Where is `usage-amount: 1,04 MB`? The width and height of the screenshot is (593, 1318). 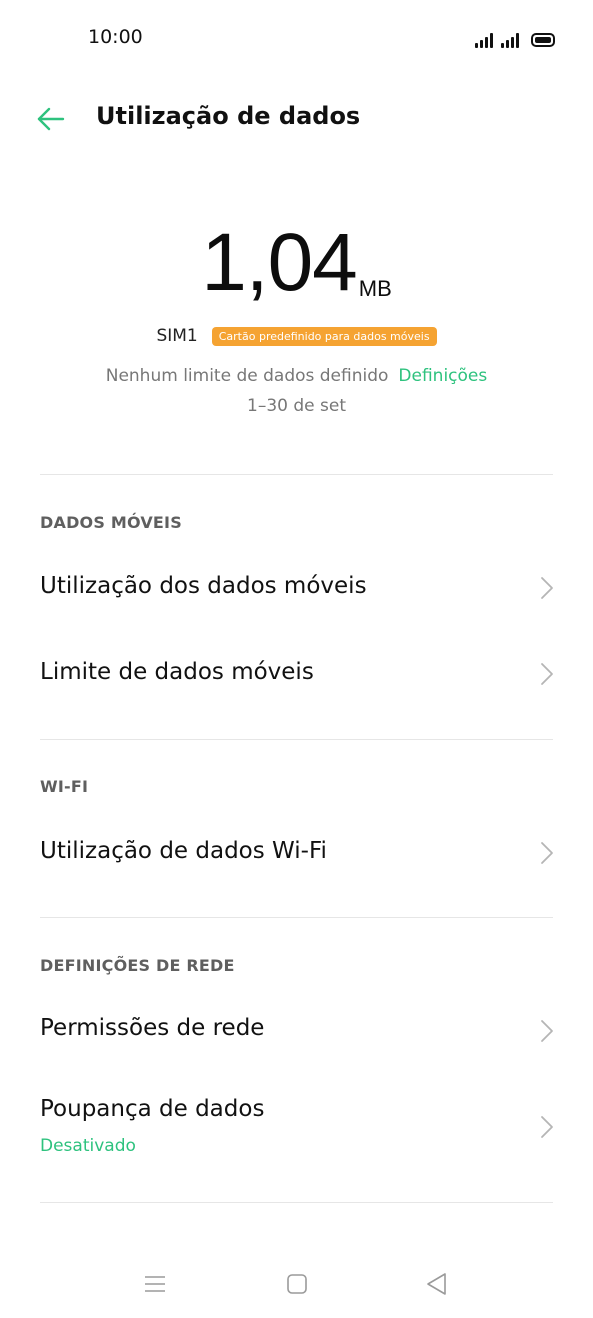
usage-amount: 1,04 MB is located at coordinates (296, 263).